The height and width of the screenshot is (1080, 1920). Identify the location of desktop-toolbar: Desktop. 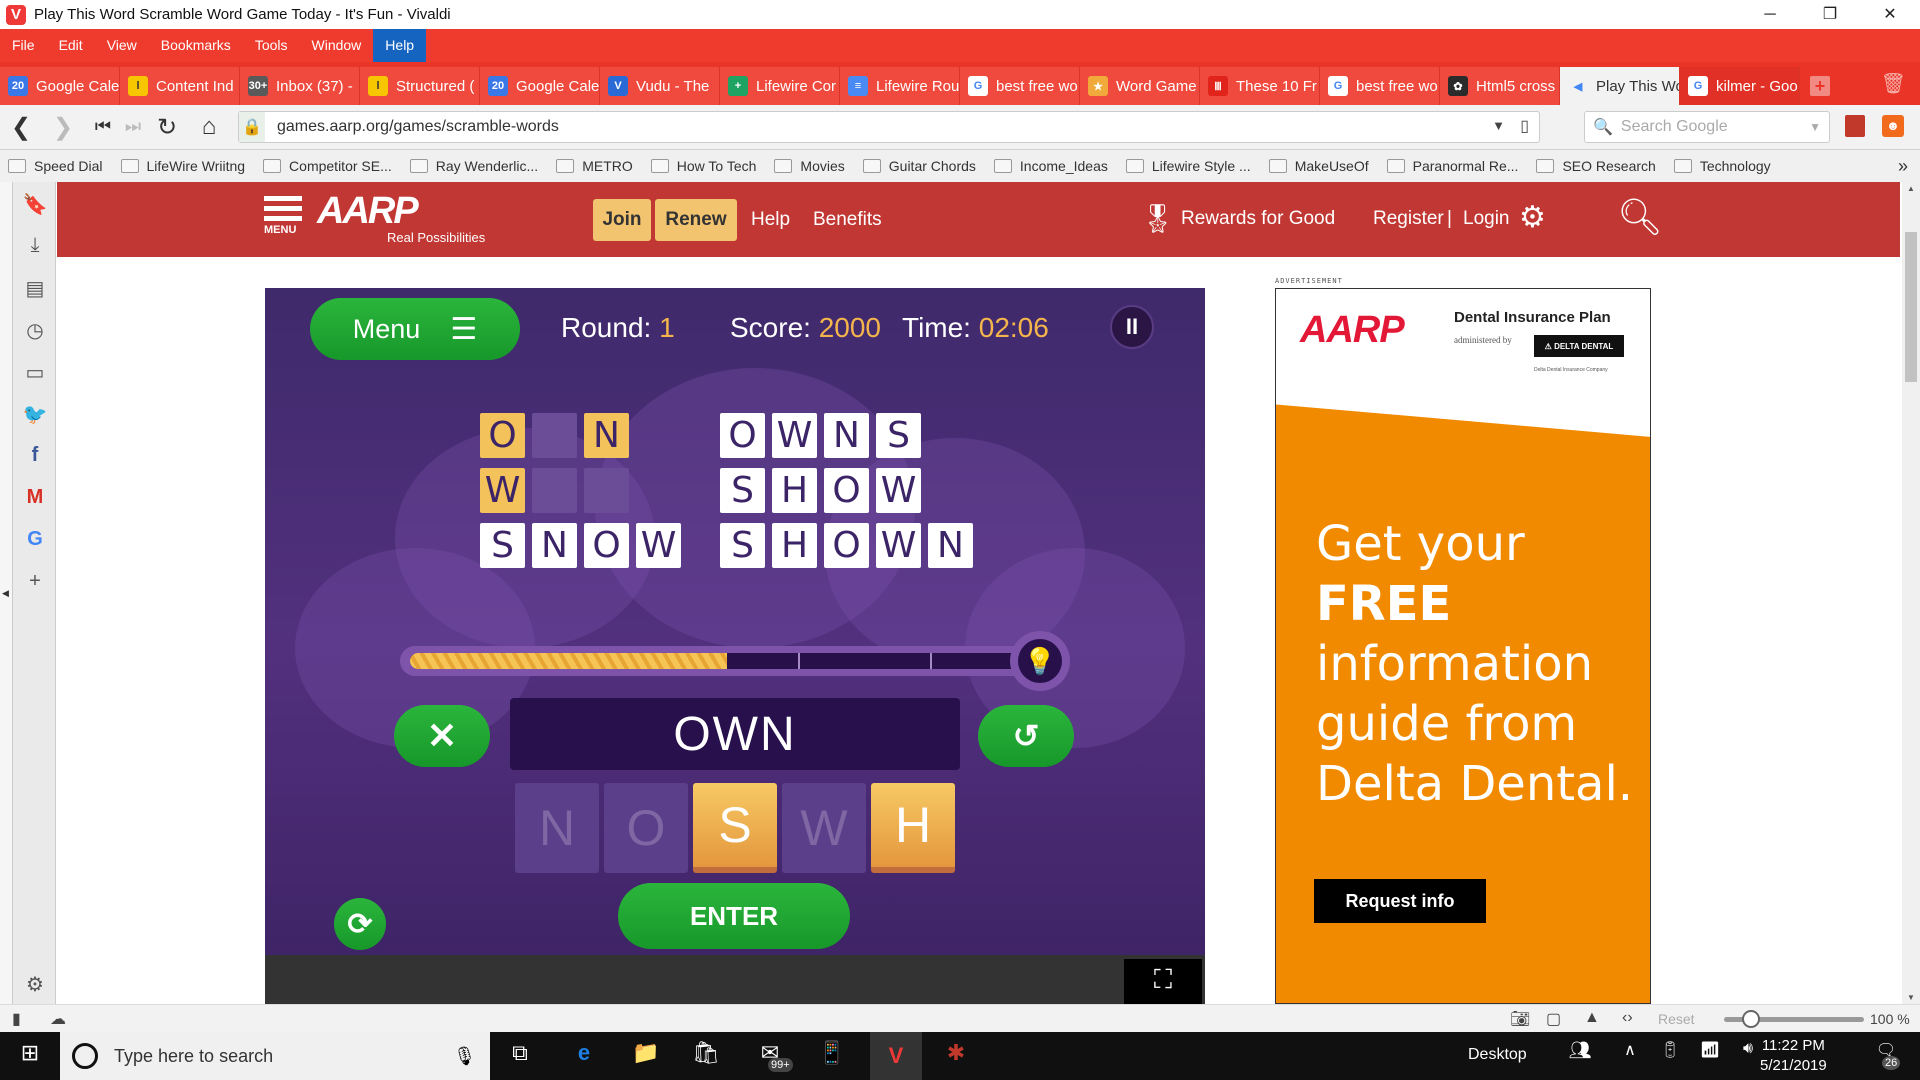
(1497, 1055).